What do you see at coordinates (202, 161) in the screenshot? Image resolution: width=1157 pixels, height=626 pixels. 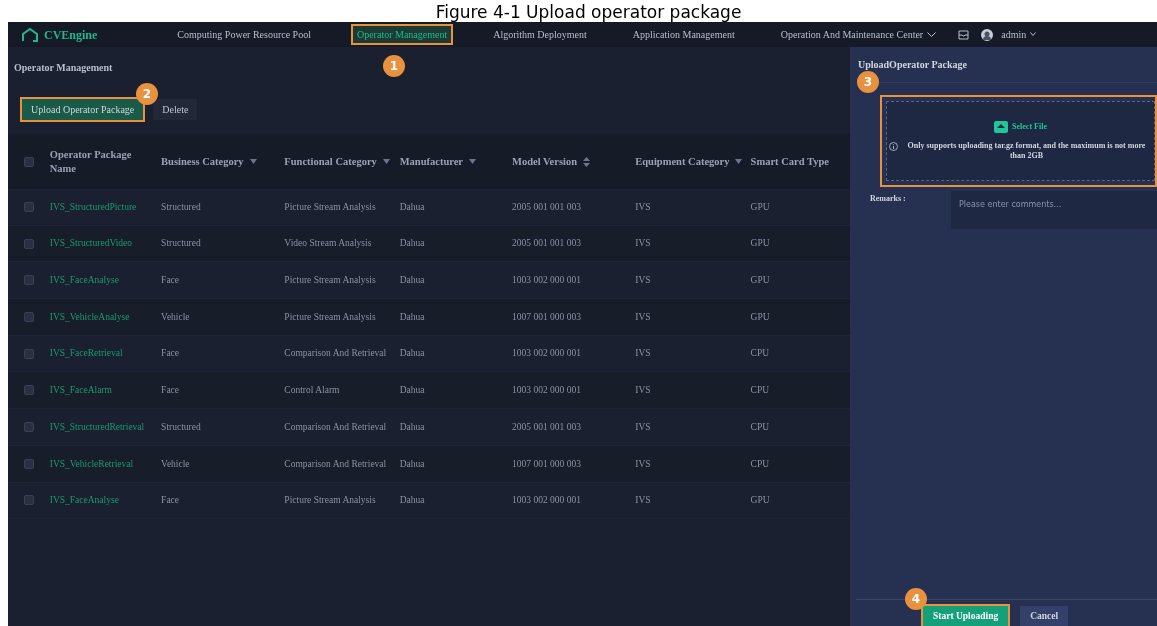 I see `column-header: Business Category` at bounding box center [202, 161].